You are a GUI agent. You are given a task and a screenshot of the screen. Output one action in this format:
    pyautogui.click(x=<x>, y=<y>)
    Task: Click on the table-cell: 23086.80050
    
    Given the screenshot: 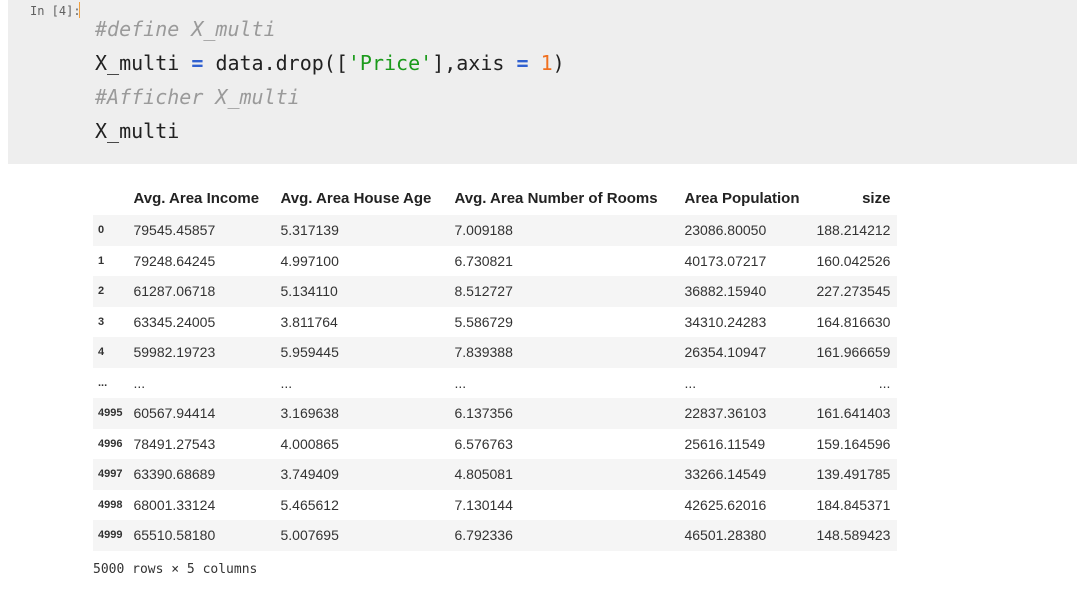 What is the action you would take?
    pyautogui.click(x=725, y=230)
    